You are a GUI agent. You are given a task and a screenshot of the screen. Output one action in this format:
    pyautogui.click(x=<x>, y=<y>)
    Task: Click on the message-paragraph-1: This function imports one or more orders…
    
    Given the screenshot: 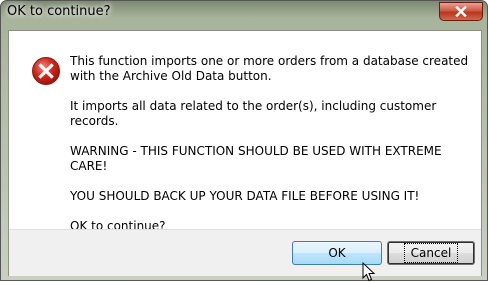 What is the action you would take?
    pyautogui.click(x=269, y=68)
    